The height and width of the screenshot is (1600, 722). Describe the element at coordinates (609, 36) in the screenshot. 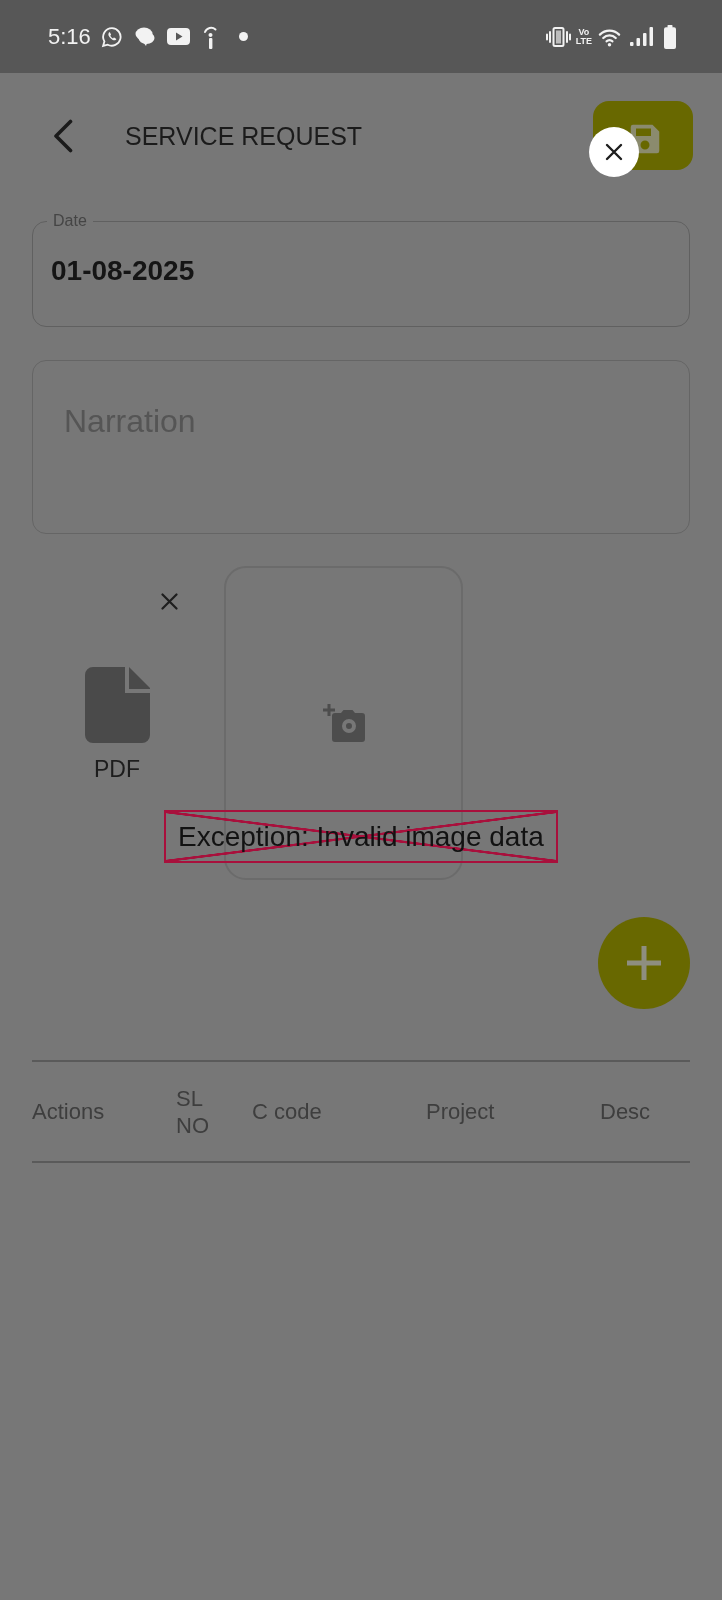

I see `wifi-icon` at that location.